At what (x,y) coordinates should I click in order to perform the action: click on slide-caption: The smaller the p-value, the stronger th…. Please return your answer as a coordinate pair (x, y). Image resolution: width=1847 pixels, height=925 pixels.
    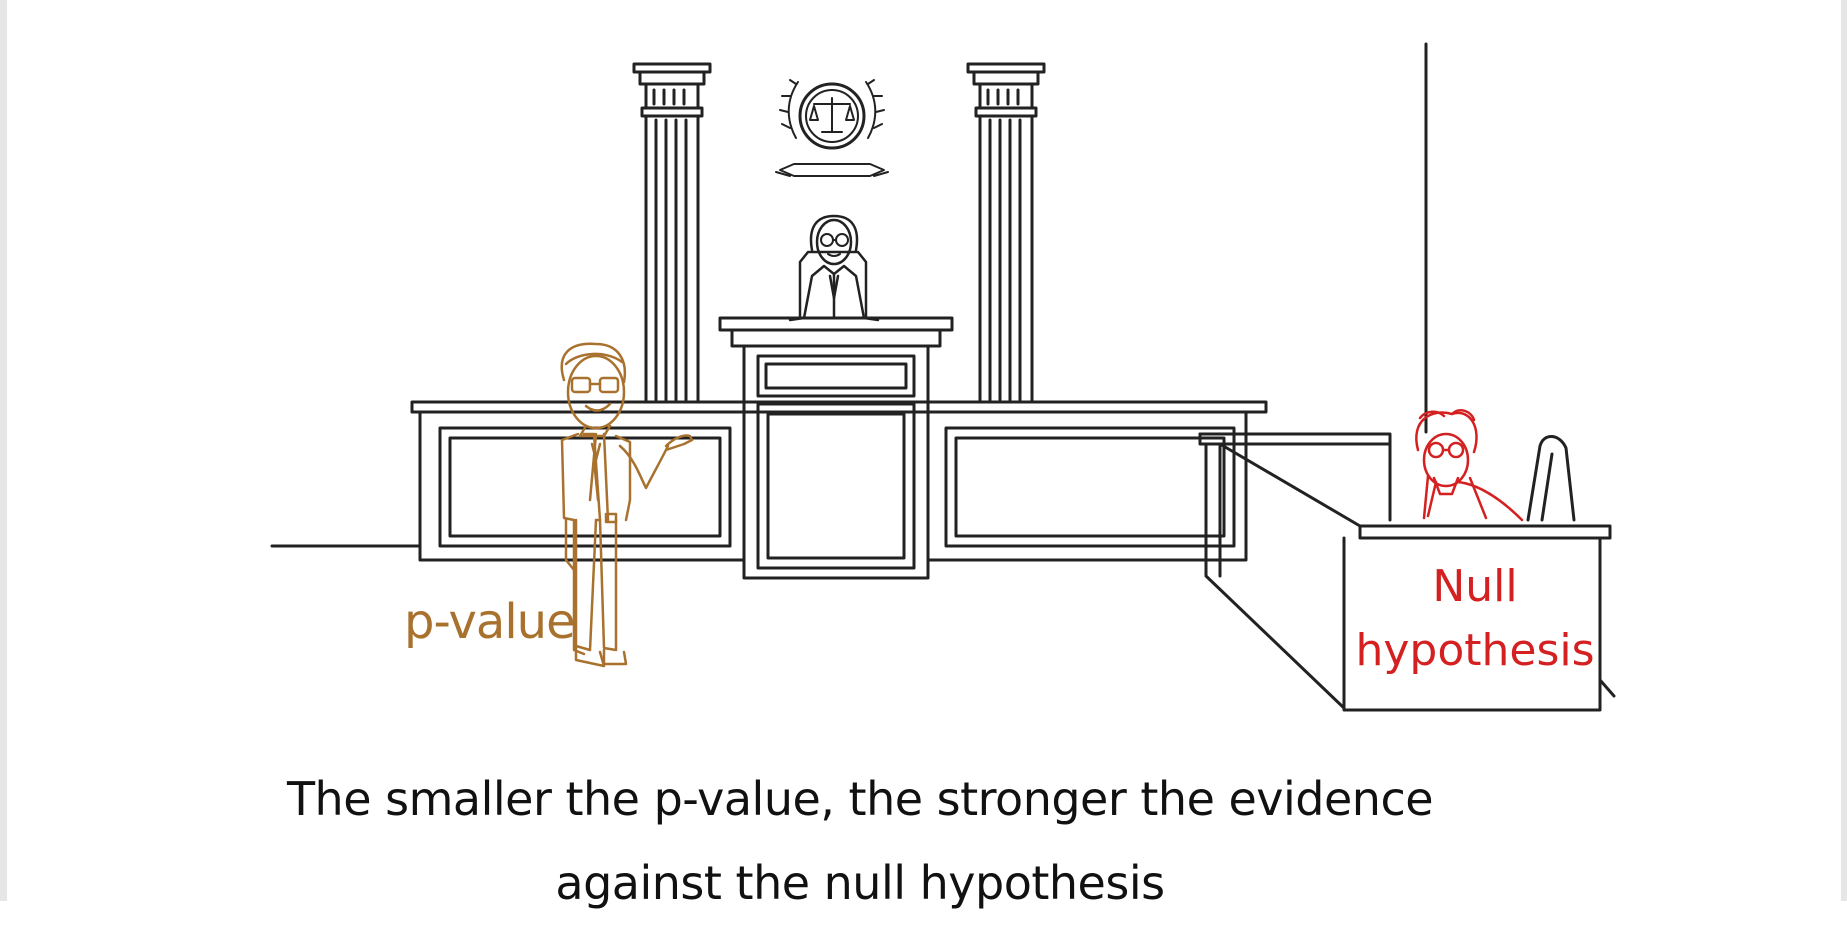
    Looking at the image, I should click on (860, 841).